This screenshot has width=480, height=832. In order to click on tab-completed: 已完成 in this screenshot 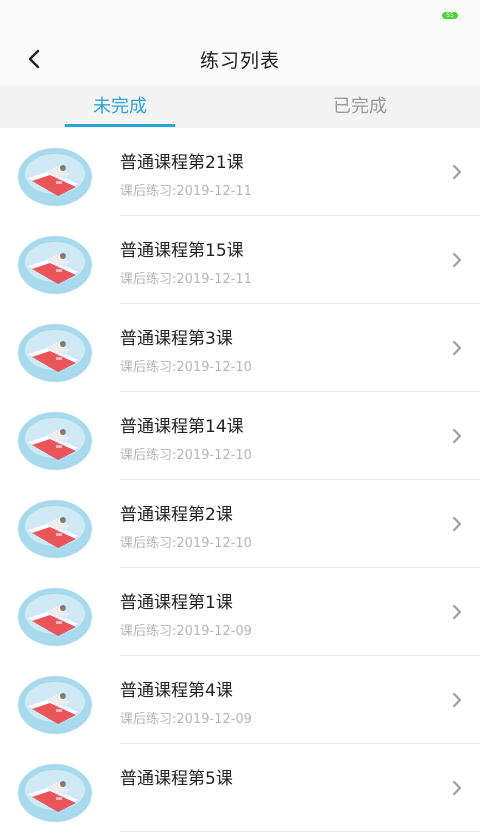, I will do `click(360, 107)`.